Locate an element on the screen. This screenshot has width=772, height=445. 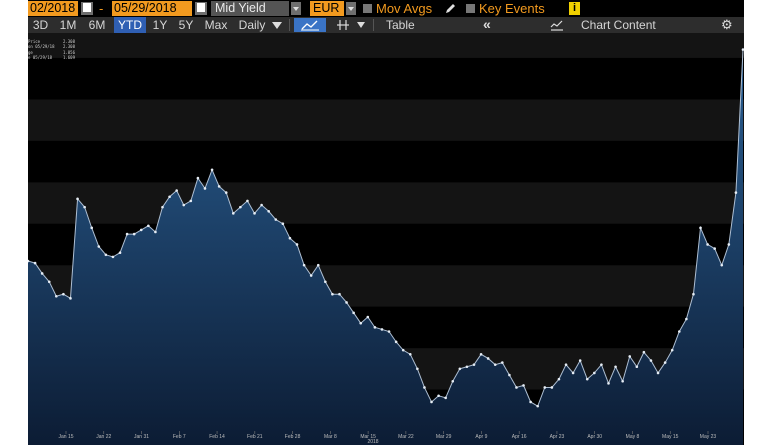
x-tick-label: Apr 9 is located at coordinates (481, 437).